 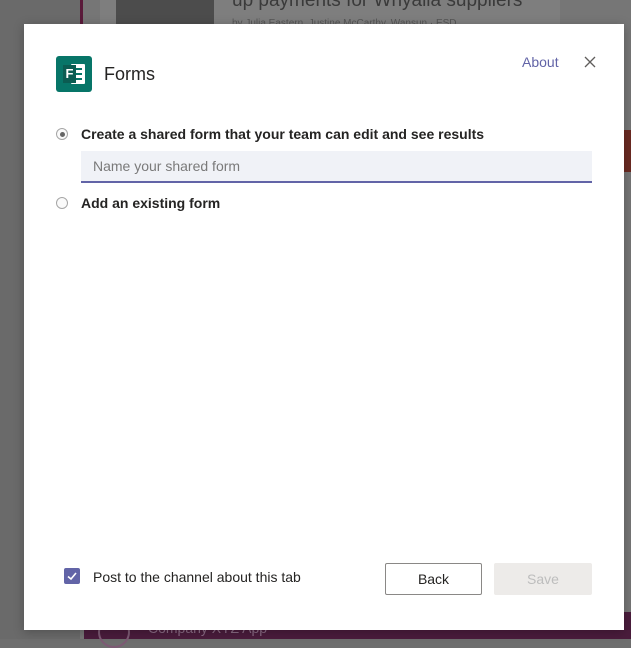 I want to click on dialog-title: Forms, so click(x=129, y=74).